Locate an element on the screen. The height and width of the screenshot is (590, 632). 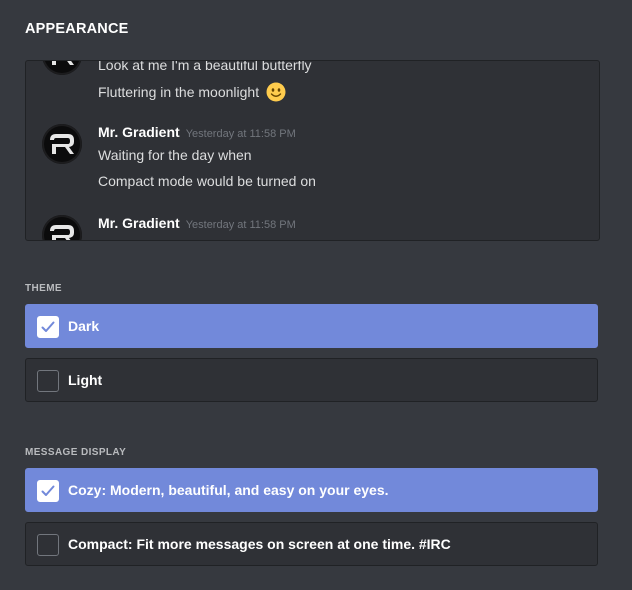
theme-option-light: Light is located at coordinates (311, 380).